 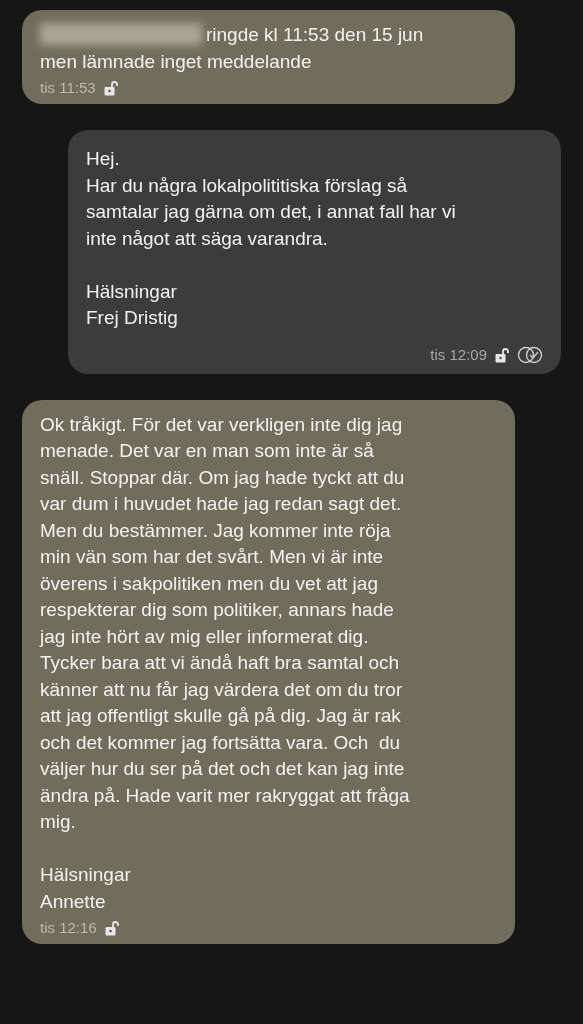 I want to click on message-text: Hej. Har du några lokalpolititiska förslag så samtalar jag gärna om det, i annat fall har vi inte något att säga varandra. Hälsningar Frej Dristig, so click(x=271, y=238).